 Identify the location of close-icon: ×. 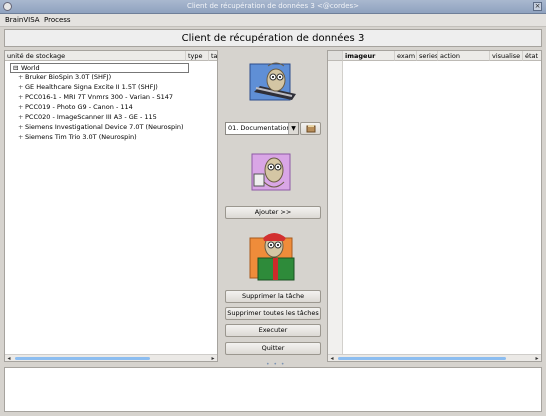
(537, 6).